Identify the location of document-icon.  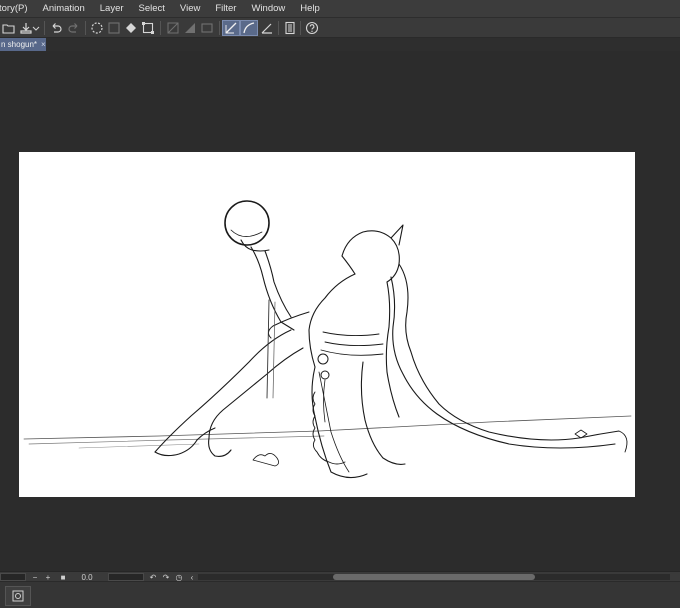
(290, 28).